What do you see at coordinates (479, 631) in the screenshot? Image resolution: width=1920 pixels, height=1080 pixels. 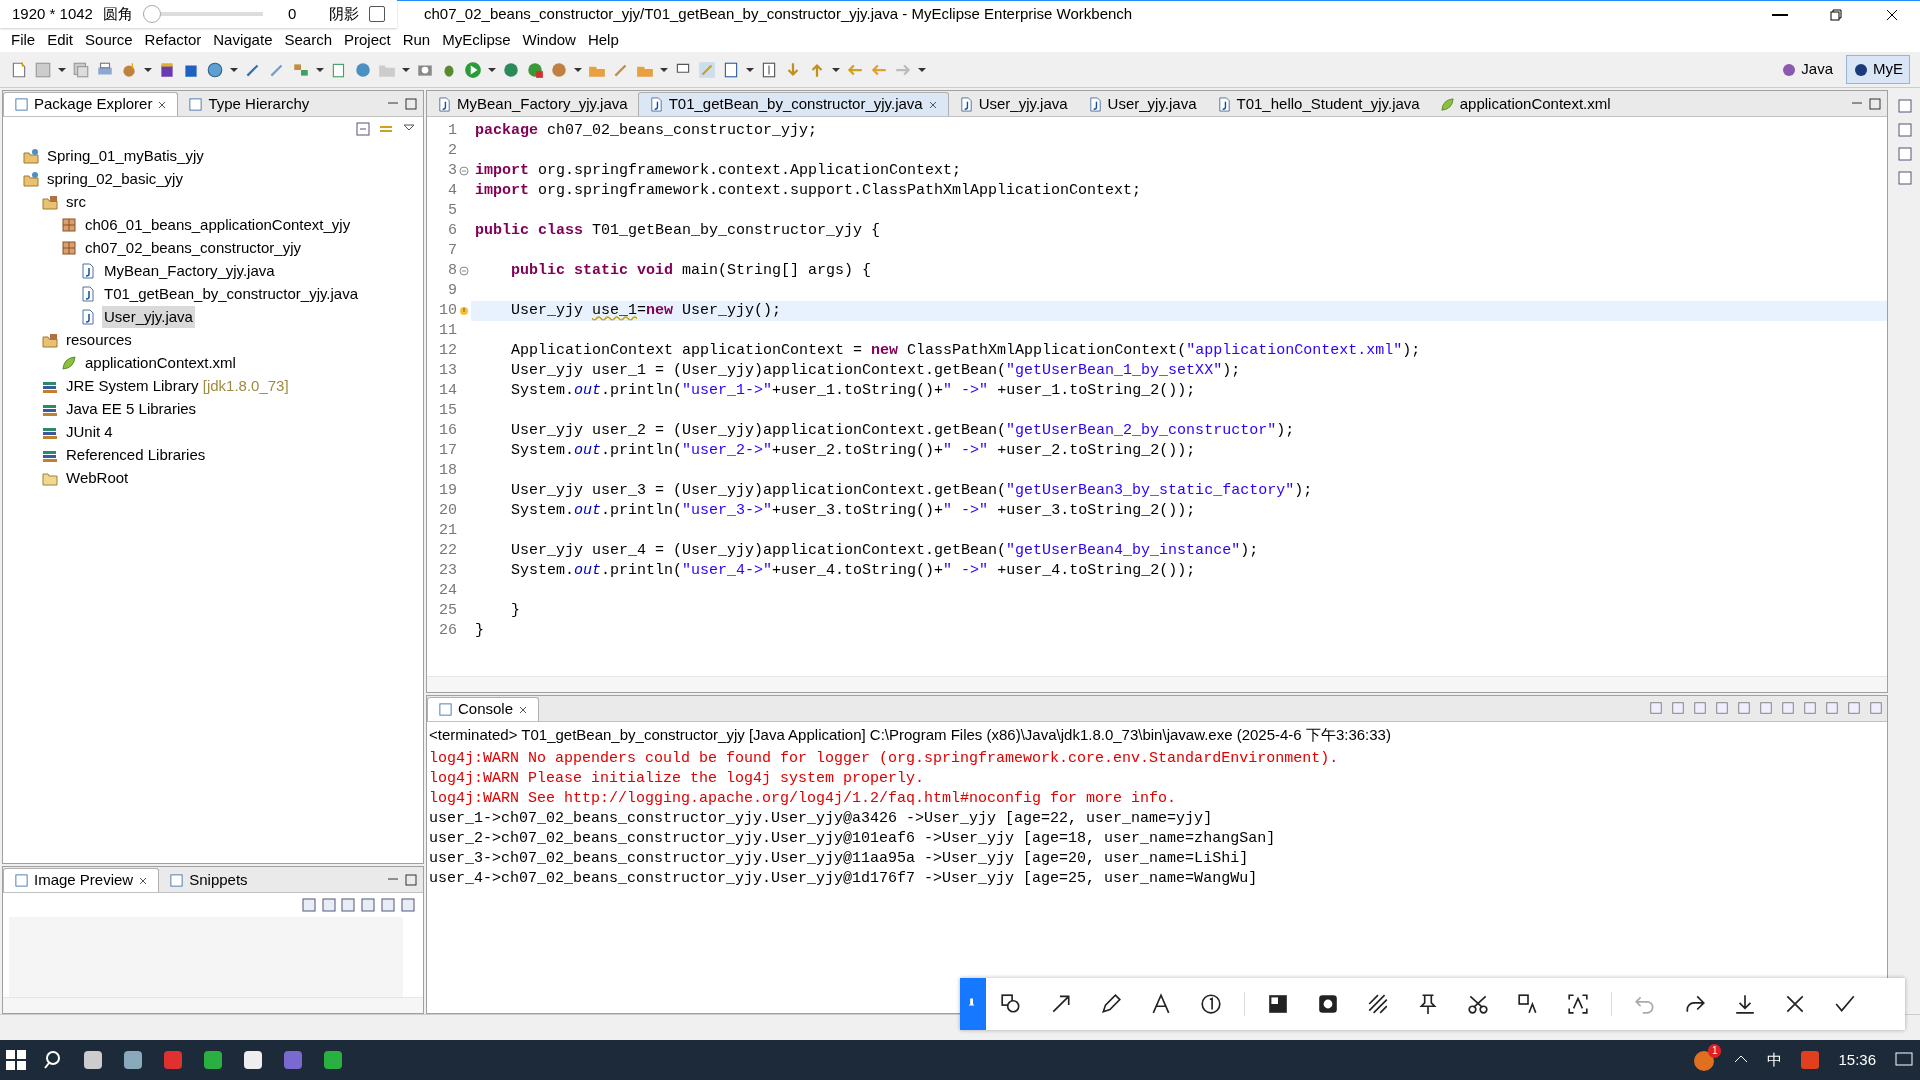 I see `code-line: }` at bounding box center [479, 631].